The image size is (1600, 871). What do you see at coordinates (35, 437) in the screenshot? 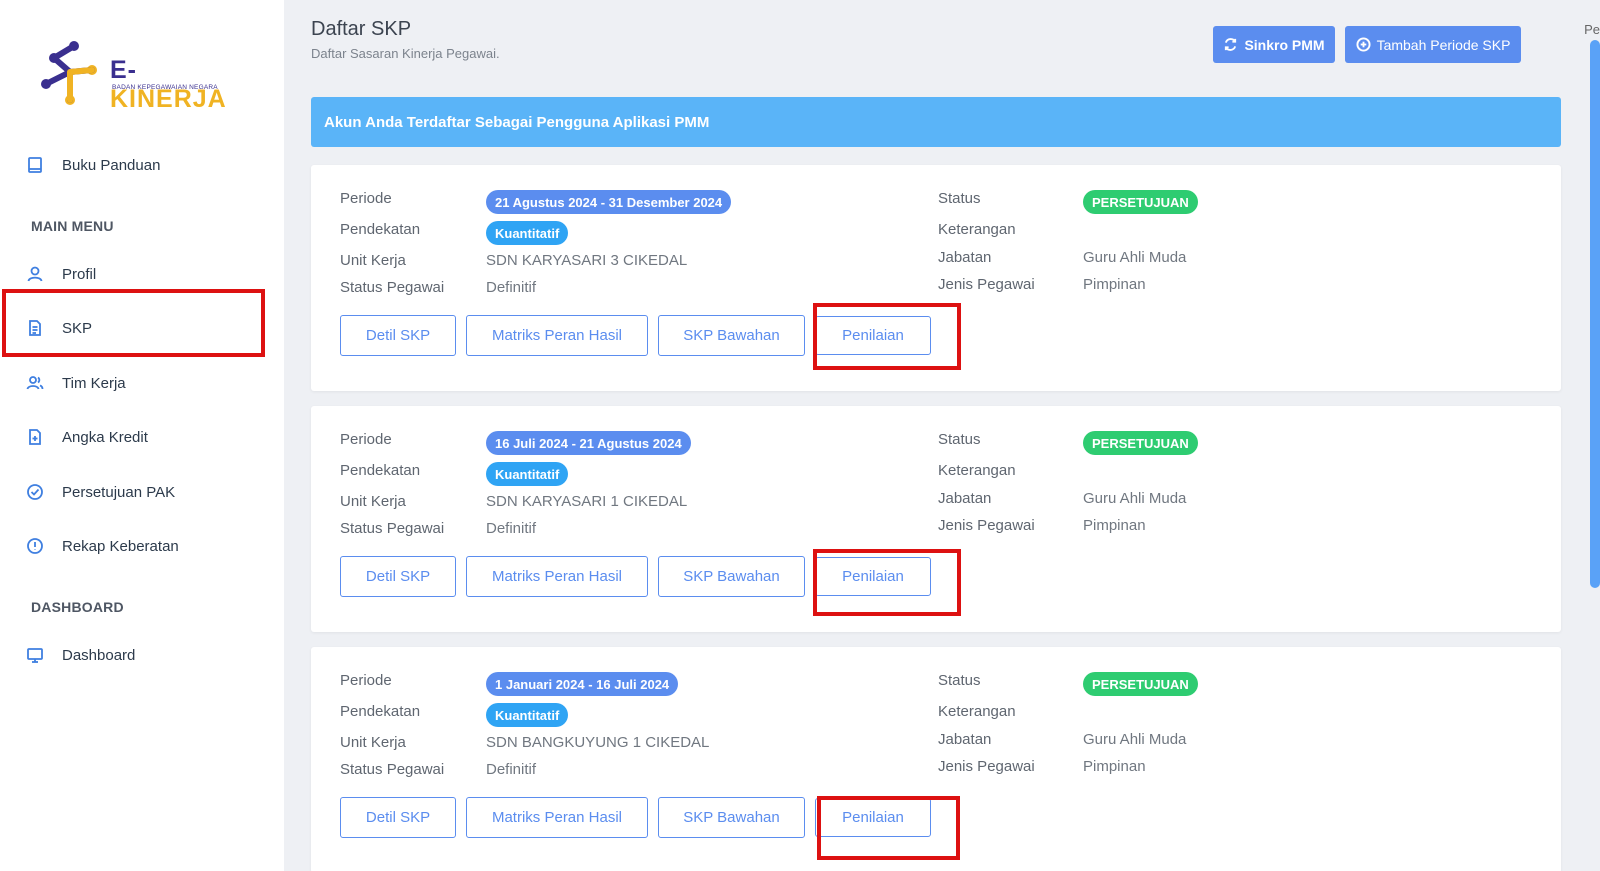
I see `file-plus-icon` at bounding box center [35, 437].